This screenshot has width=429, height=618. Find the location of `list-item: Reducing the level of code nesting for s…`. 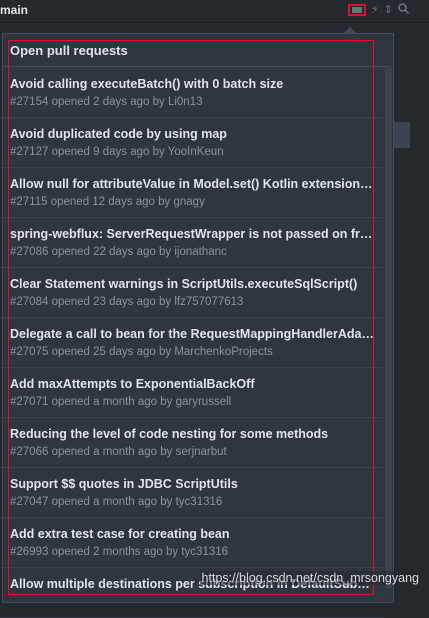

list-item: Reducing the level of code nesting for s… is located at coordinates (192, 443).